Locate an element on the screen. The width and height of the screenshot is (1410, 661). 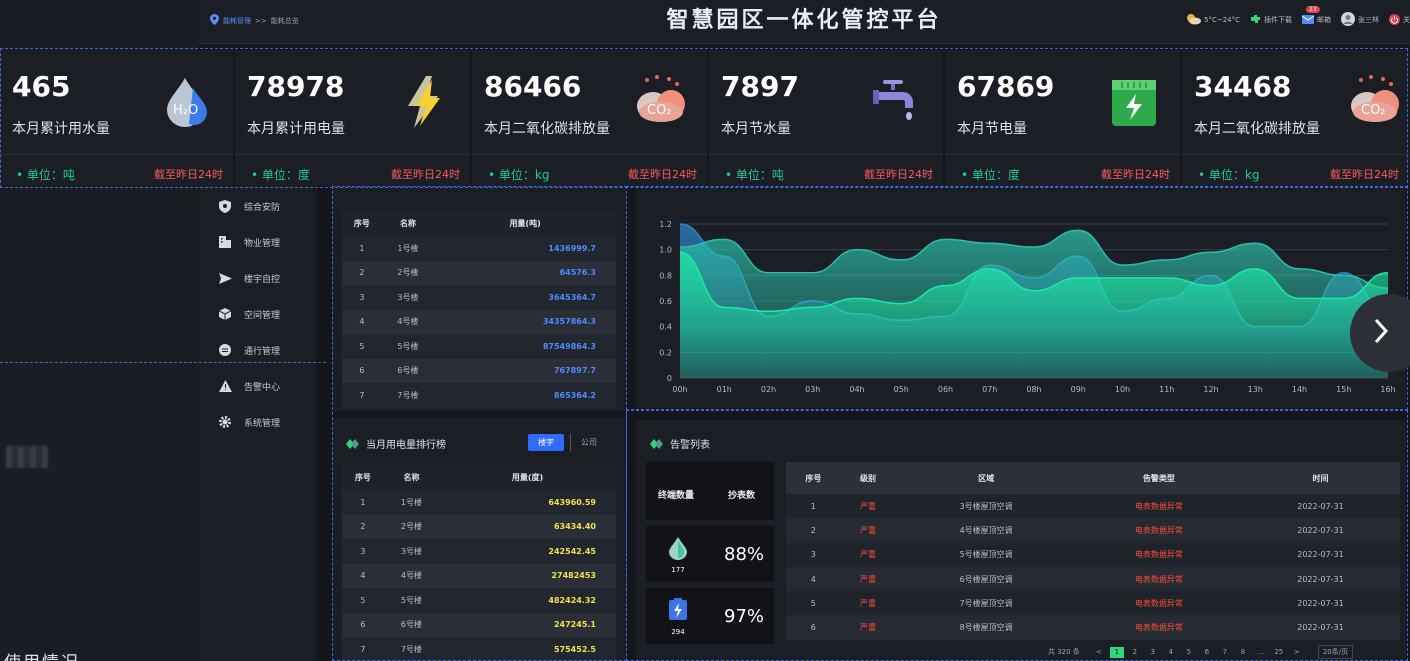
power-label: 关 is located at coordinates (1406, 20).